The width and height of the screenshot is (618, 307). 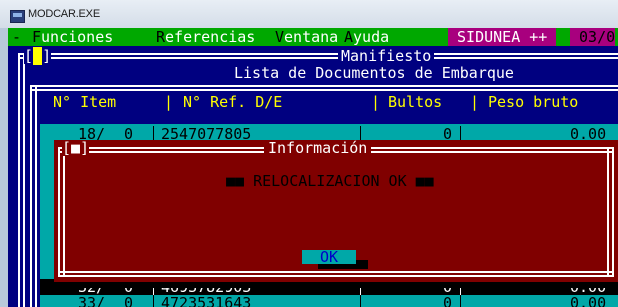 I want to click on titlebar: MODCAR.EXE, so click(x=309, y=14).